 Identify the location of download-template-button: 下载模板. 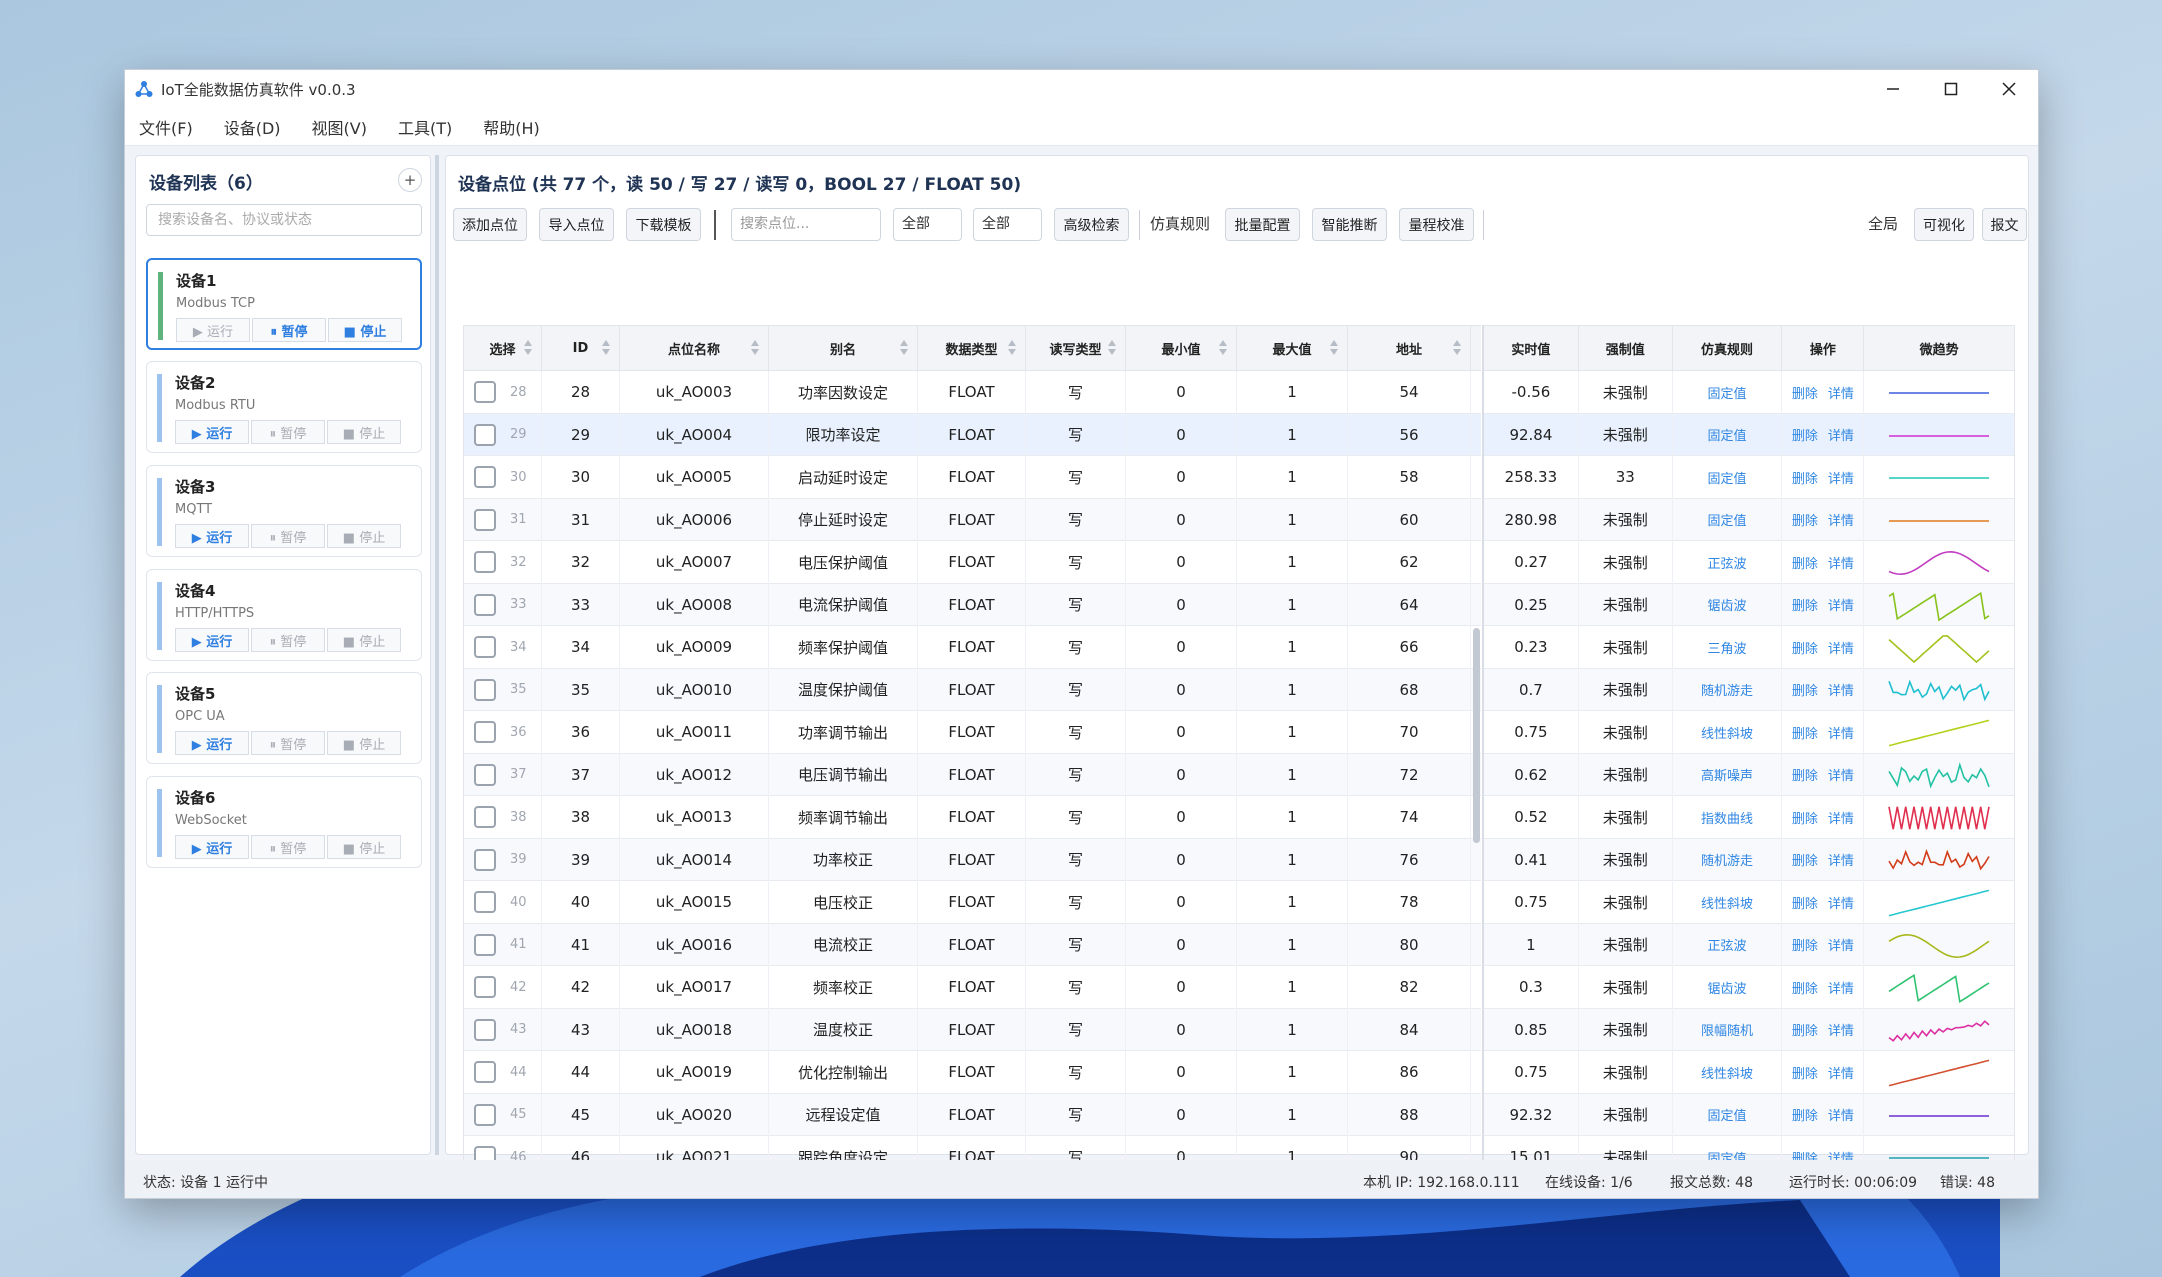
(663, 224).